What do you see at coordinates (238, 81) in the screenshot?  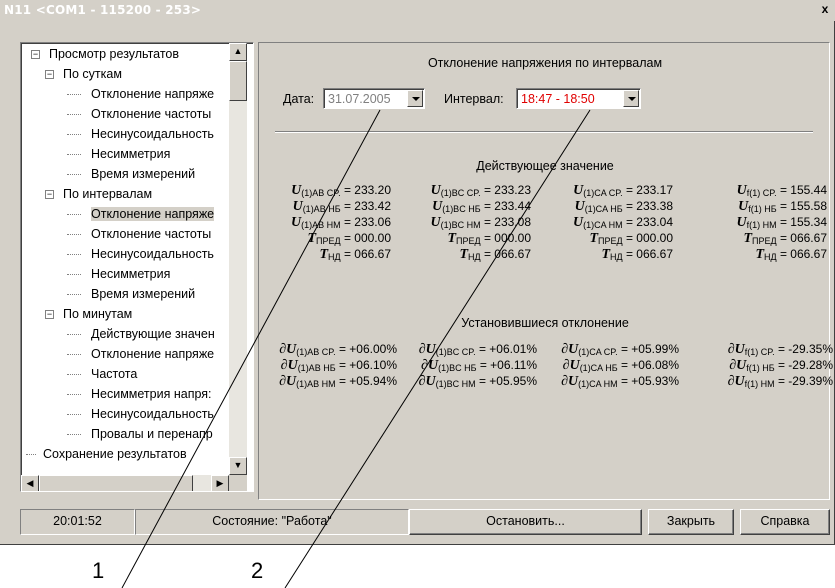 I see `scroll-thumb` at bounding box center [238, 81].